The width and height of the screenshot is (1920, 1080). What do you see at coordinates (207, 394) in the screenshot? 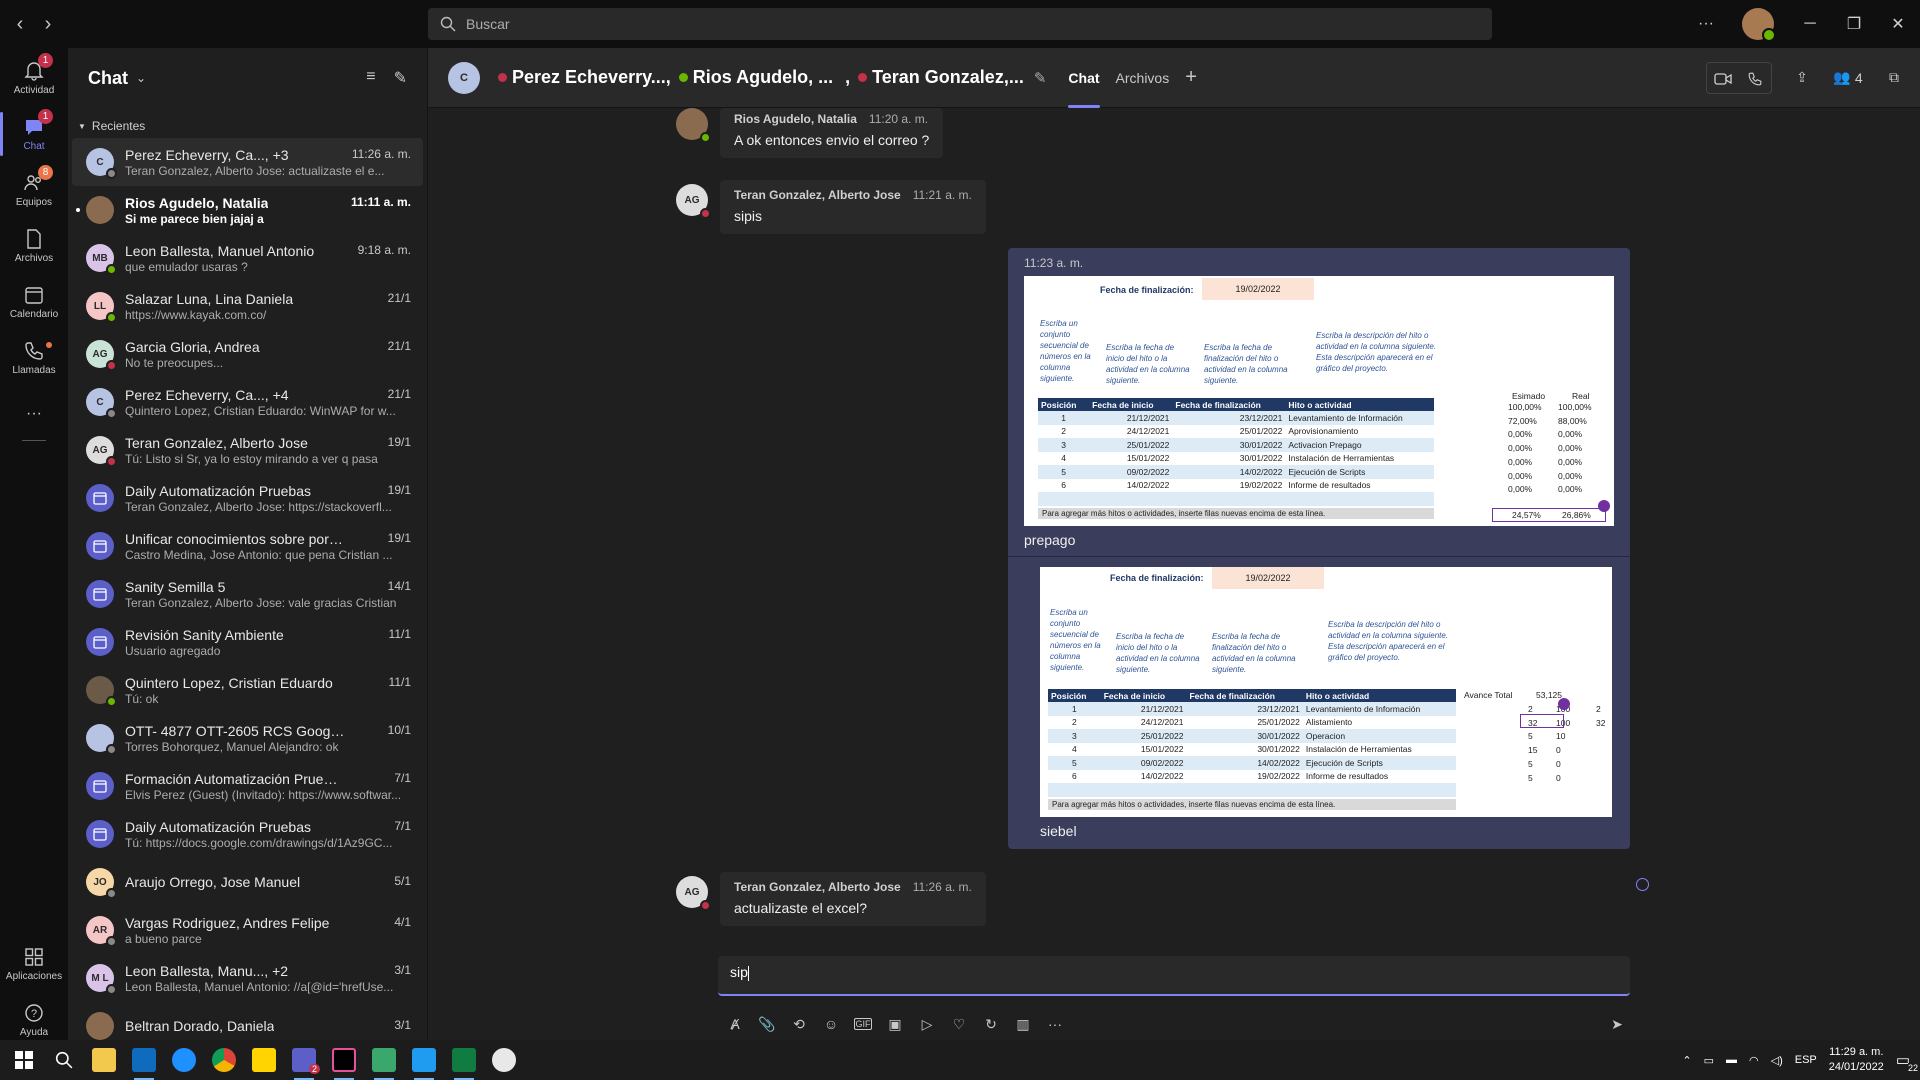
I see `chat-name: Perez Echeverry, Ca..., +4` at bounding box center [207, 394].